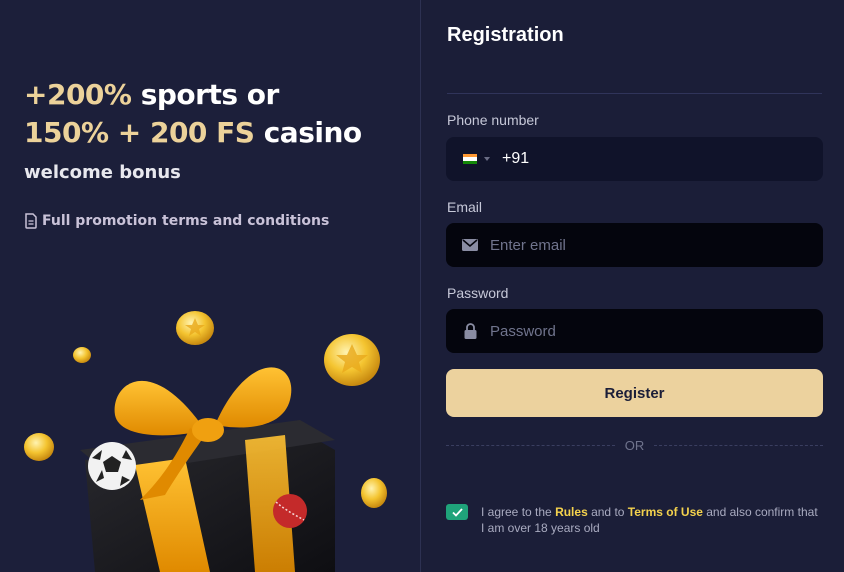 This screenshot has height=572, width=844. What do you see at coordinates (112, 466) in the screenshot?
I see `soccer-ball-icon` at bounding box center [112, 466].